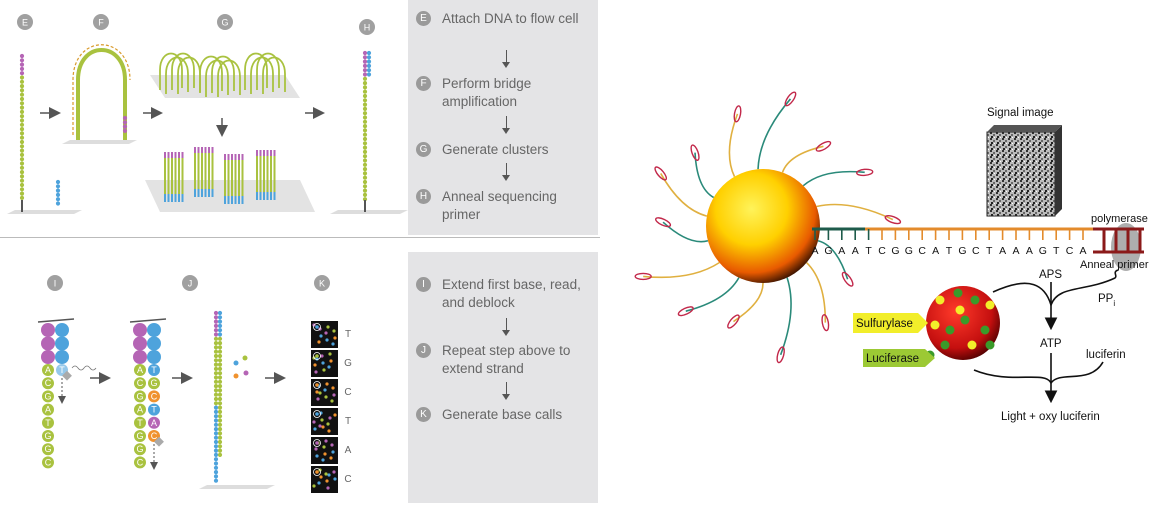 The height and width of the screenshot is (515, 1173). Describe the element at coordinates (331, 421) in the screenshot. I see `base-call-tile: T` at that location.